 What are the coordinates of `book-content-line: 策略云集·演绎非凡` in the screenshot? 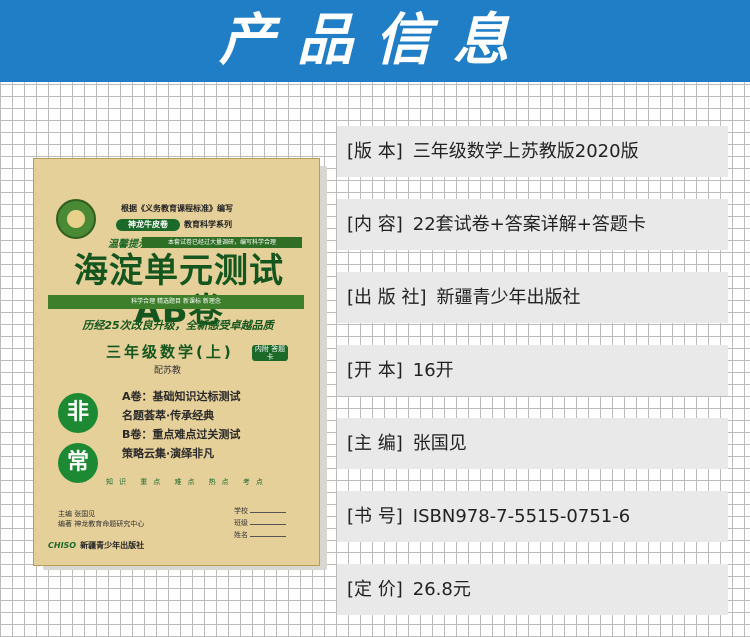 It's located at (168, 453).